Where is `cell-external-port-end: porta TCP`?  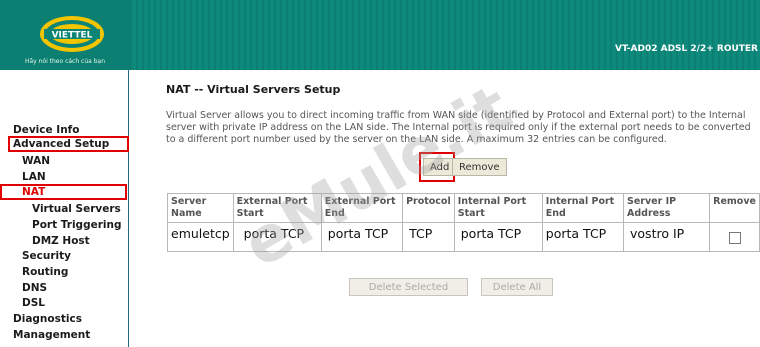 cell-external-port-end: porta TCP is located at coordinates (362, 237).